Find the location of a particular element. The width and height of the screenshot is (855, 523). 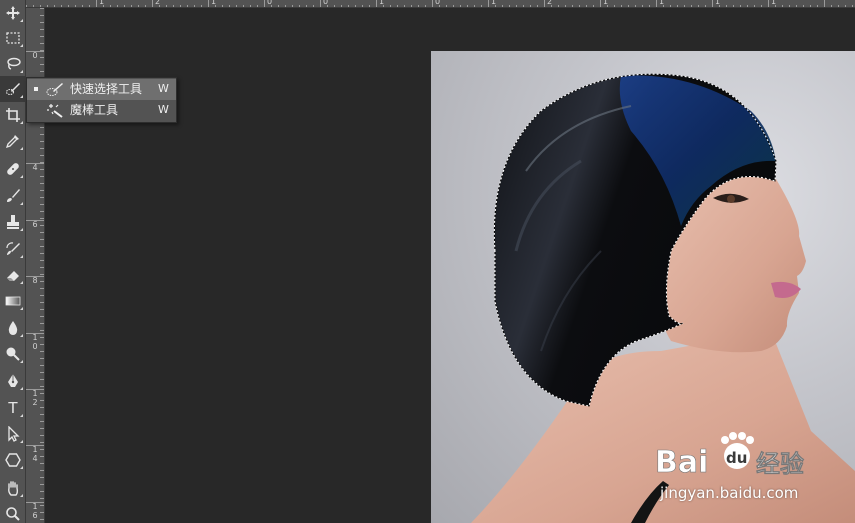

flyout-item-label: 魔棒工具 is located at coordinates (94, 110).